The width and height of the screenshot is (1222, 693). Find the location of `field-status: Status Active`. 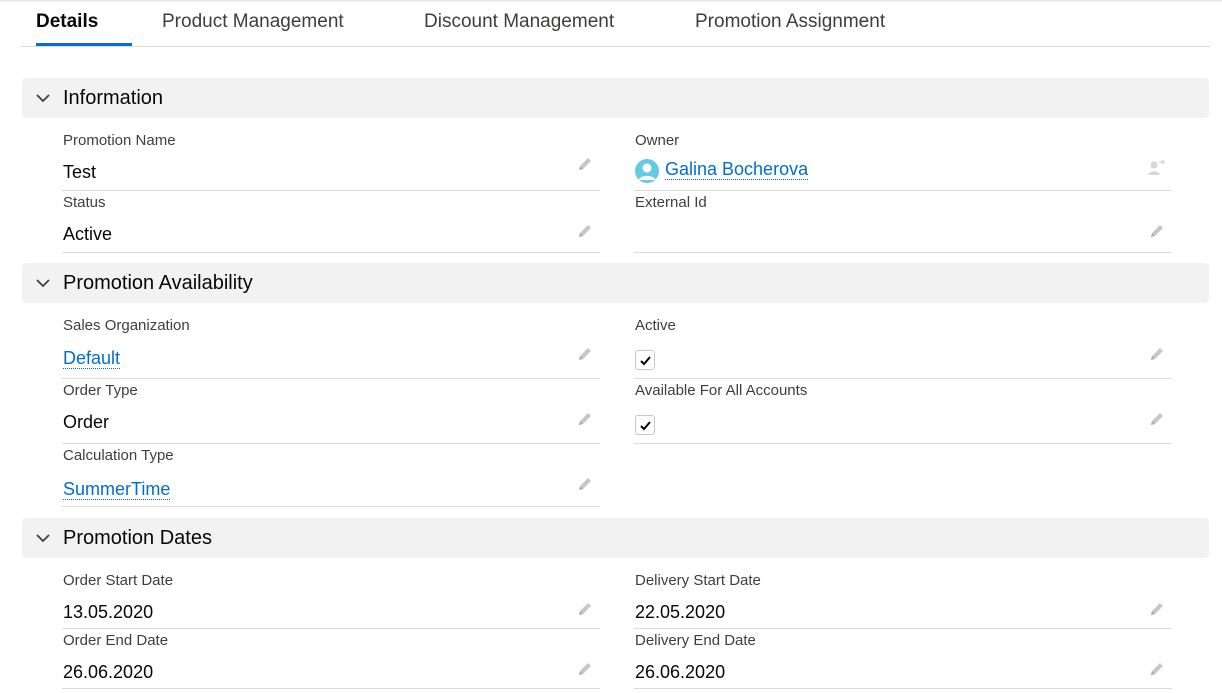

field-status: Status Active is located at coordinates (331, 222).